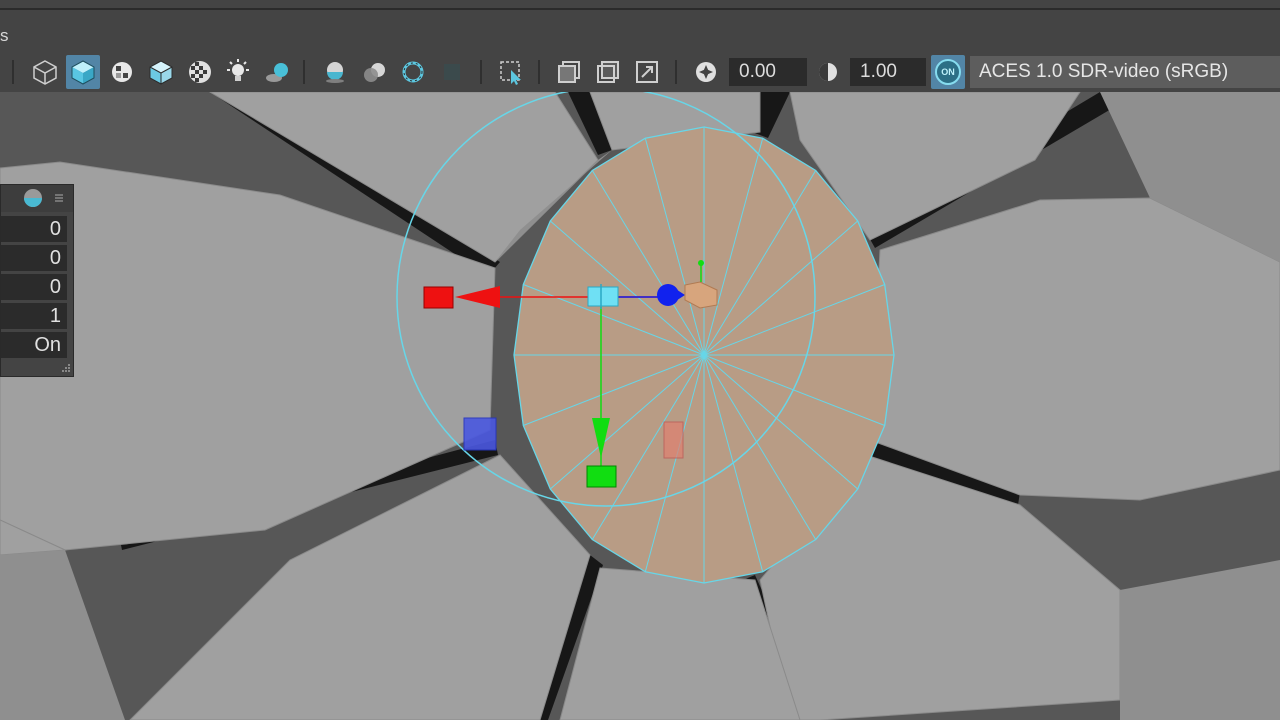  I want to click on z-plane-handle, so click(480, 434).